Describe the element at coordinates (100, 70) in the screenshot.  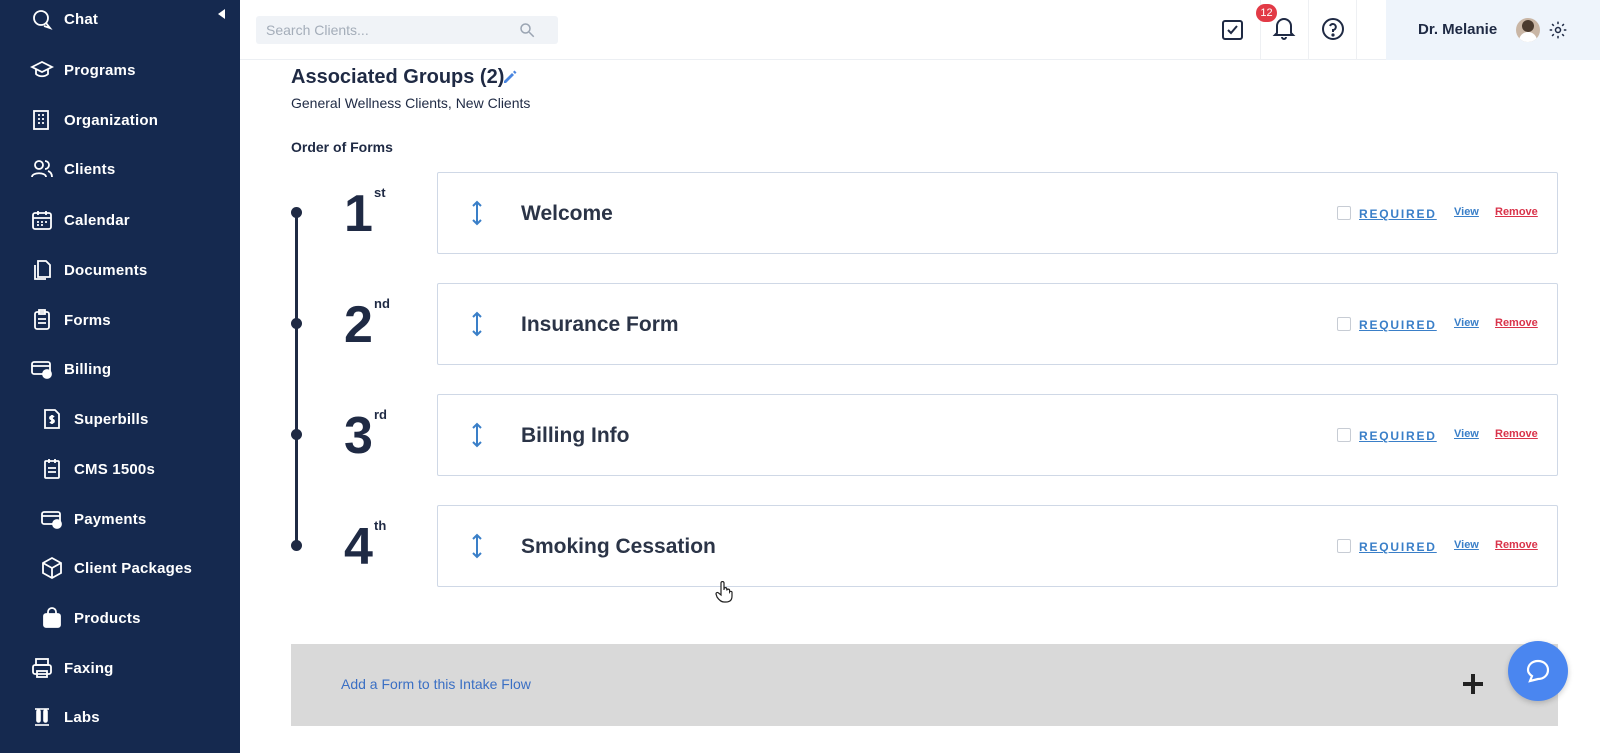
I see `sidebar-item-label: Programs` at that location.